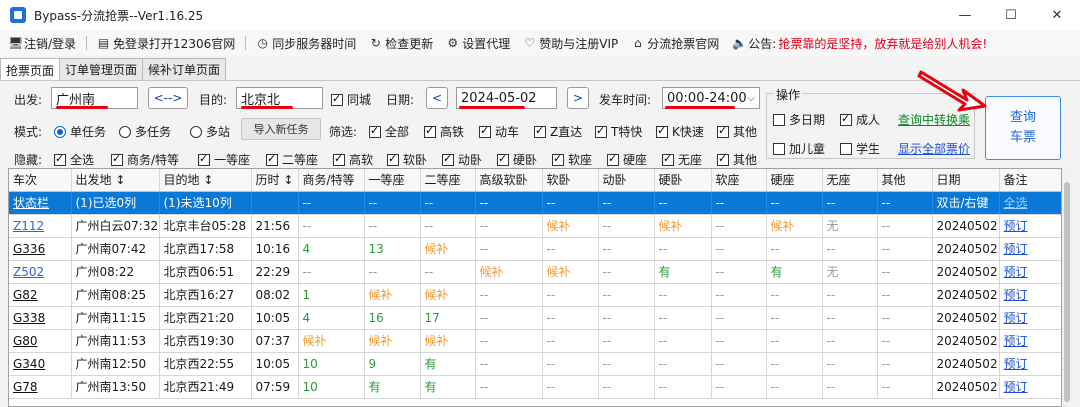 This screenshot has height=407, width=1080. I want to click on tab-grab-tickets: 抢票页面, so click(30, 69).